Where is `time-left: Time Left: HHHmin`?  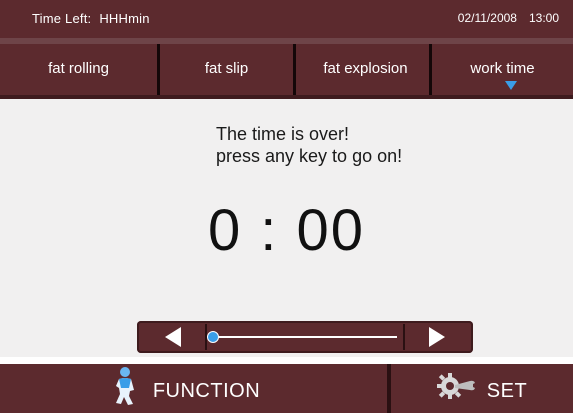 time-left: Time Left: HHHmin is located at coordinates (91, 18).